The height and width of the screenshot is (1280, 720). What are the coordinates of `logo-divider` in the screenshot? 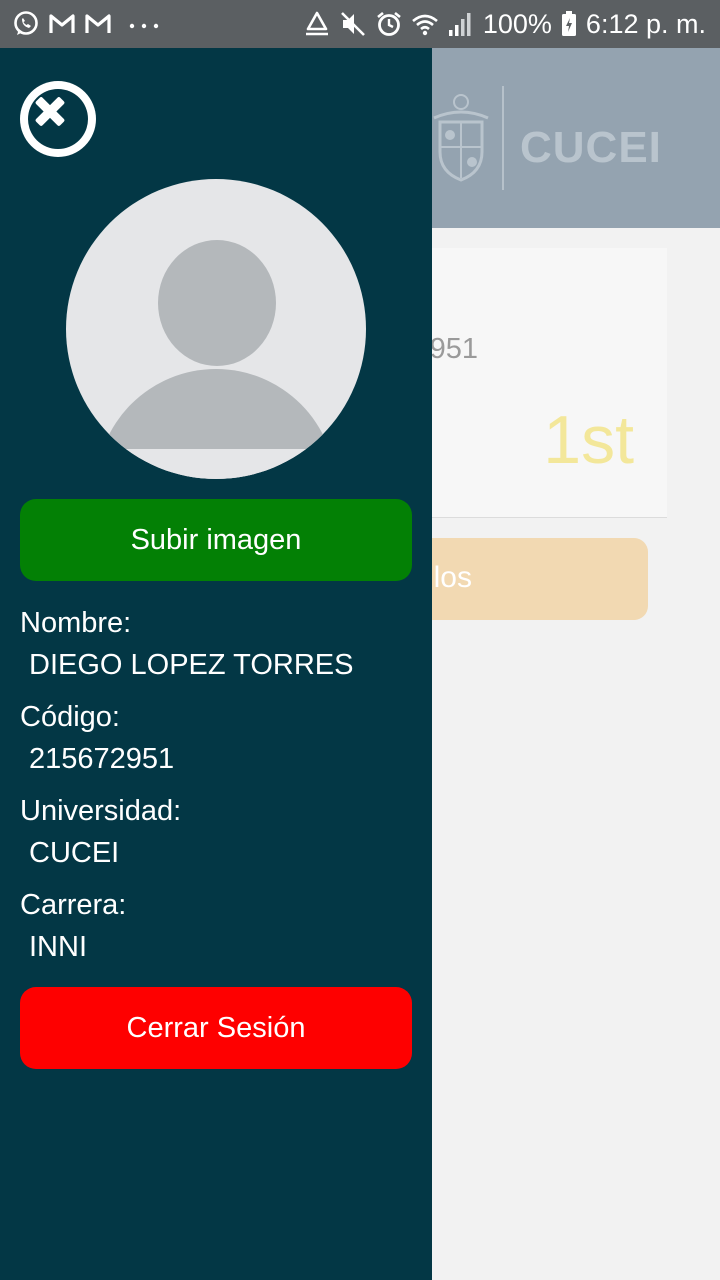 It's located at (503, 138).